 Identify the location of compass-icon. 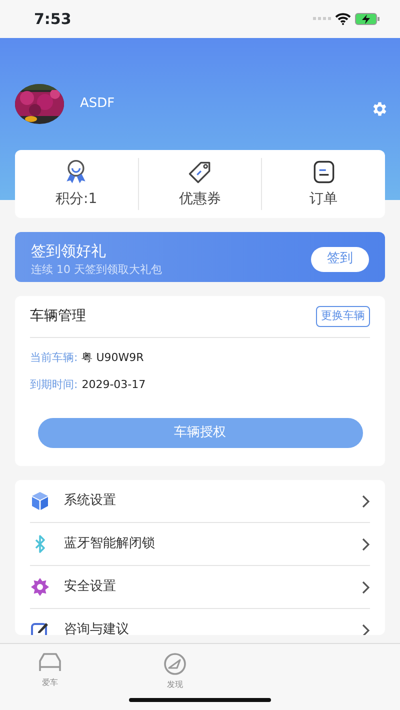
(175, 664).